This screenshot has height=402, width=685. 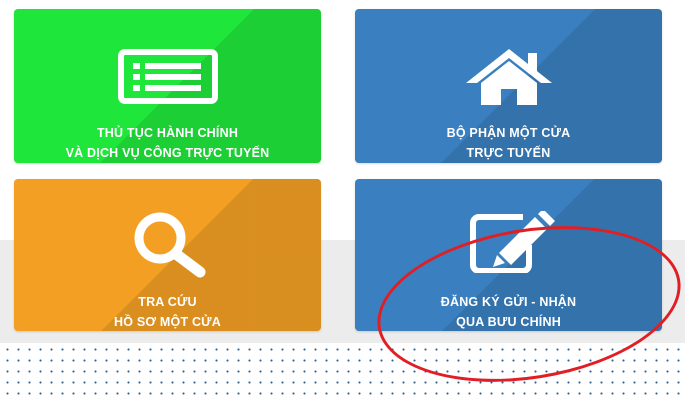 I want to click on search-icon, so click(x=168, y=246).